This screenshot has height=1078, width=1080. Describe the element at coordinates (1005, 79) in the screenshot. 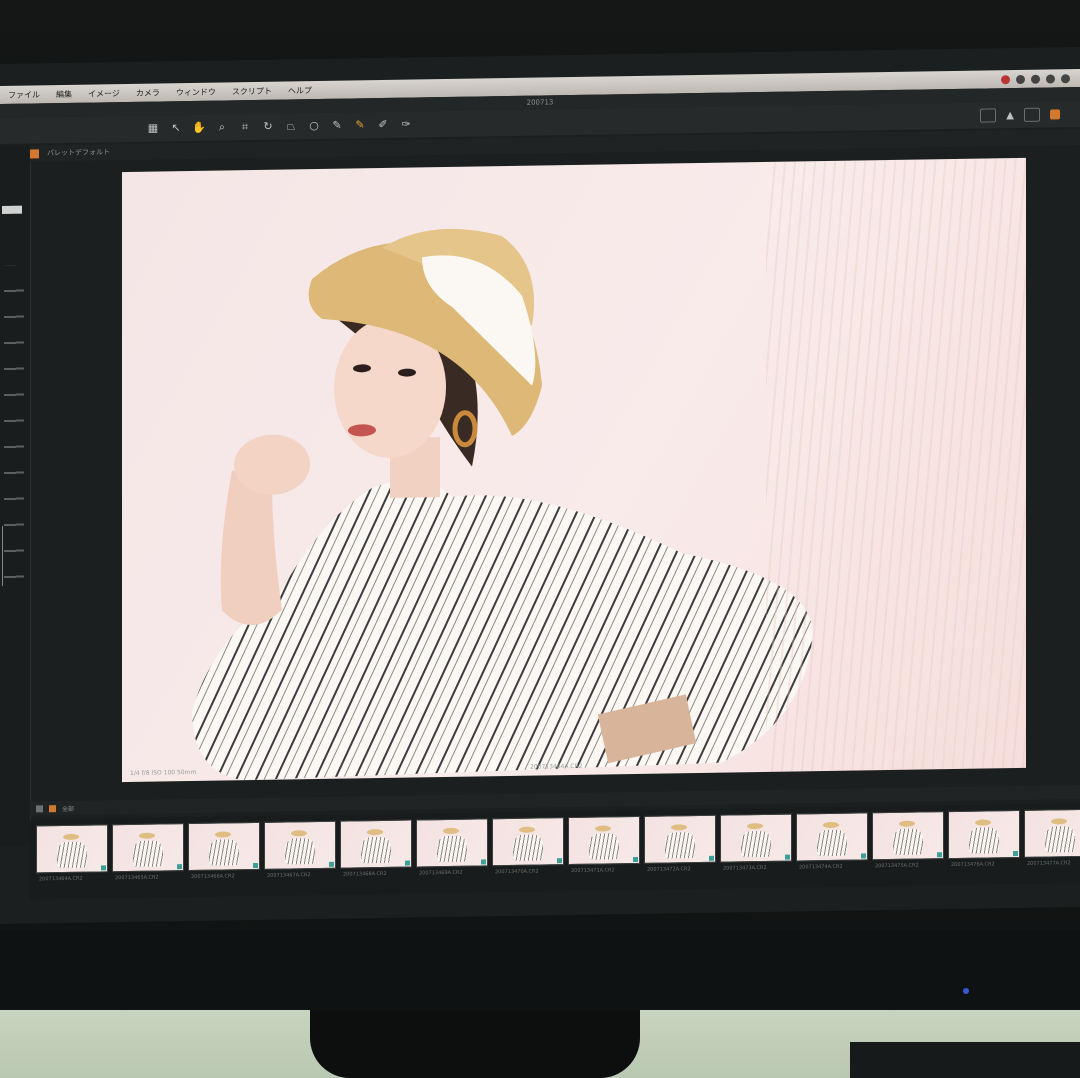

I see `status-app-icon` at that location.